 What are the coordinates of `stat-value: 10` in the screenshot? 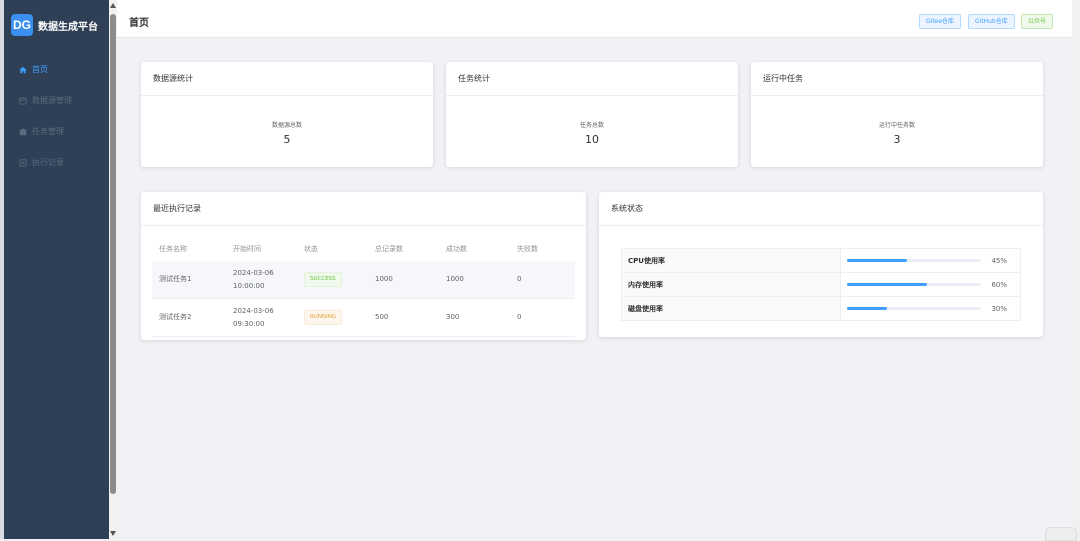 It's located at (592, 139).